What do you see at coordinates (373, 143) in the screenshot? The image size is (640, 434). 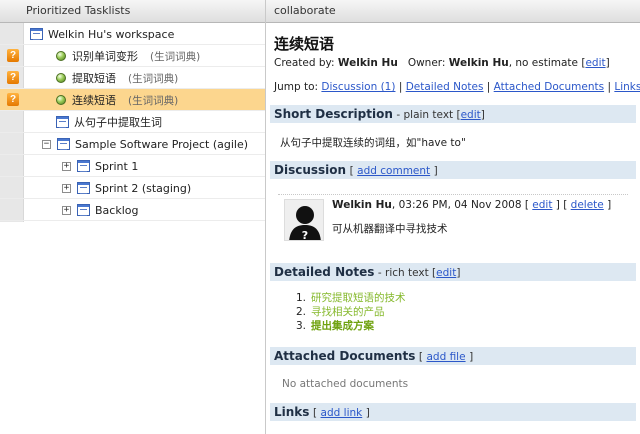 I see `short-description-text: 从句子中提取连续的词组，如"have to"` at bounding box center [373, 143].